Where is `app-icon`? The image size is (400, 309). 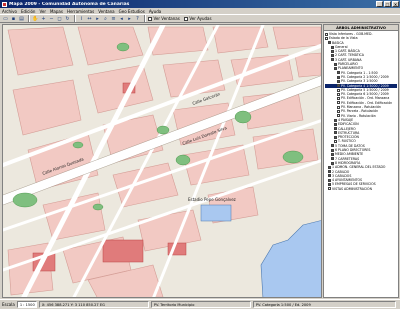 app-icon is located at coordinates (4, 4).